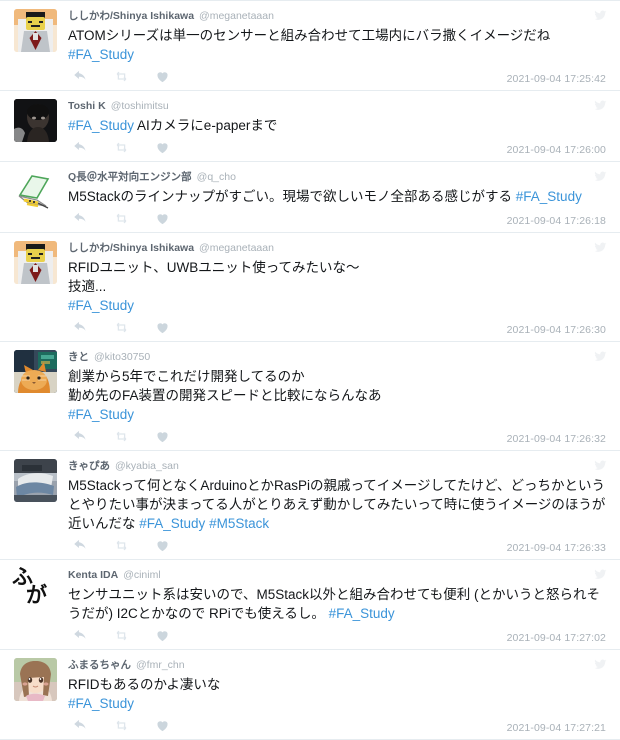 This screenshot has width=620, height=740. I want to click on author-display-name: きと, so click(78, 357).